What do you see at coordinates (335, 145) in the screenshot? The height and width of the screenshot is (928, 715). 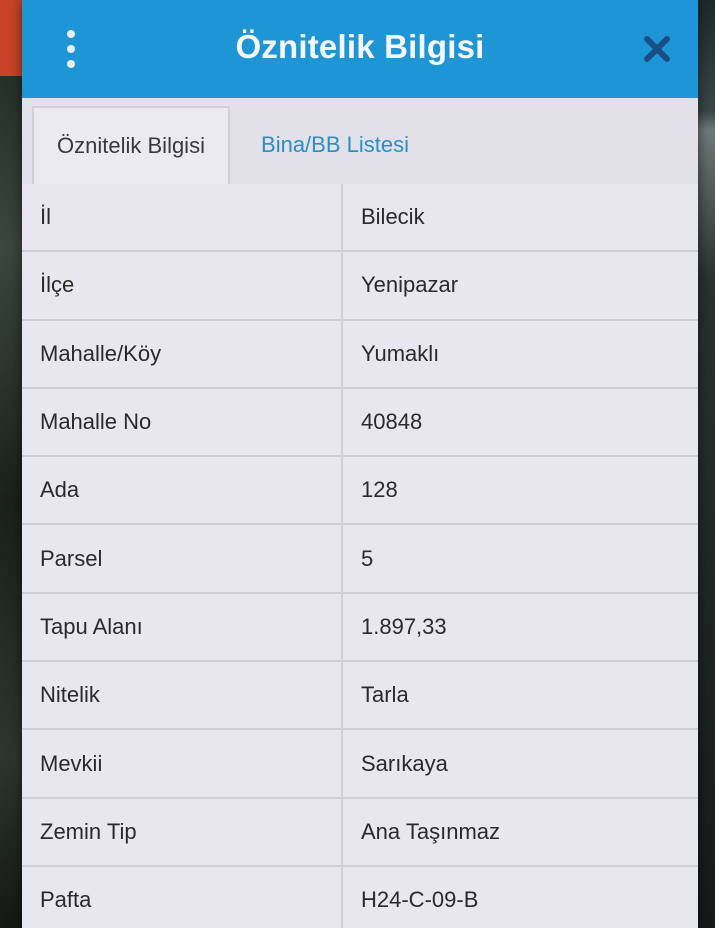 I see `tab-building-list: Bina/BB Listesi` at bounding box center [335, 145].